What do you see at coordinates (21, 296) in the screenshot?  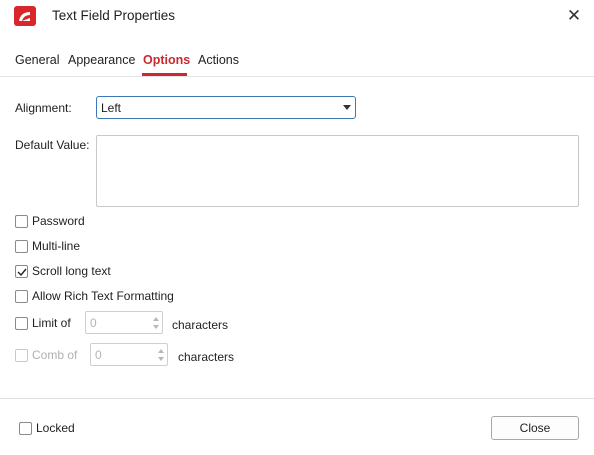 I see `rich-text-checkbox` at bounding box center [21, 296].